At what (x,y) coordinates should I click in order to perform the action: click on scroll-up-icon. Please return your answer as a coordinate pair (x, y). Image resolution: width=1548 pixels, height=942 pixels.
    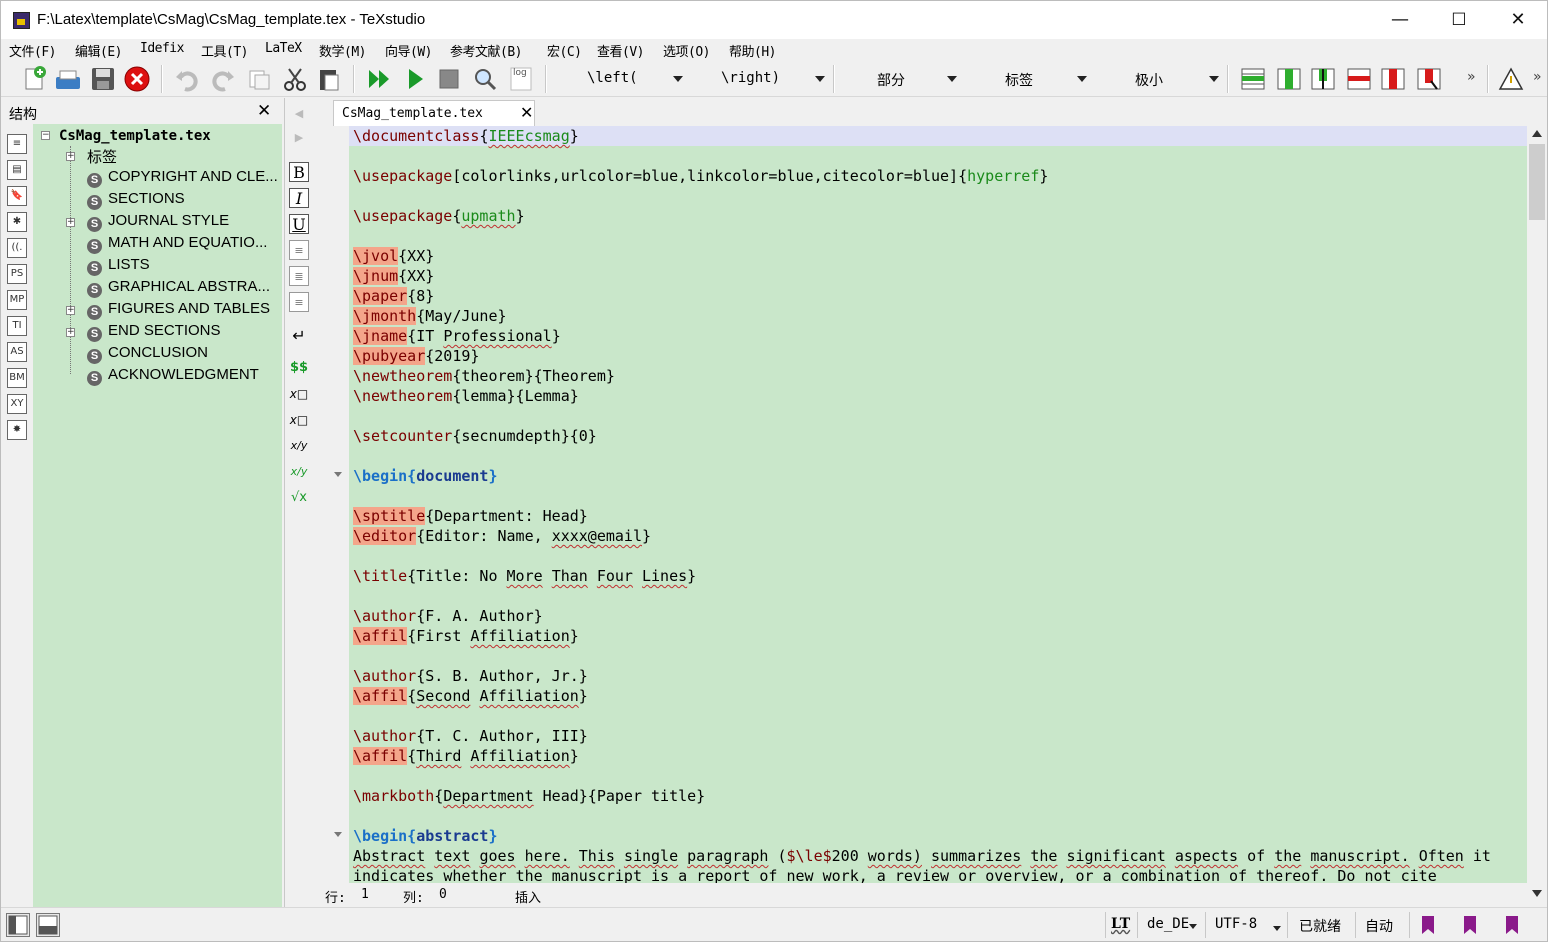
    Looking at the image, I should click on (1537, 133).